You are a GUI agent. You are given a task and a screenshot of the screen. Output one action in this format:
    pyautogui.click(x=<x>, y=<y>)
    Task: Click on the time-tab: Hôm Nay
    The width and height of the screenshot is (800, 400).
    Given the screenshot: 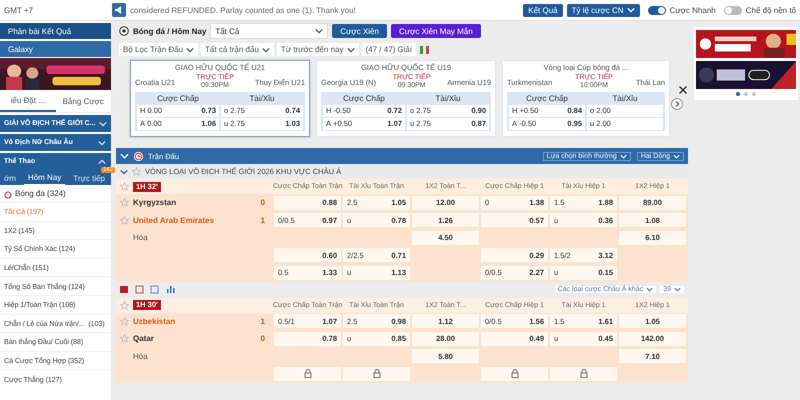 What is the action you would take?
    pyautogui.click(x=45, y=179)
    